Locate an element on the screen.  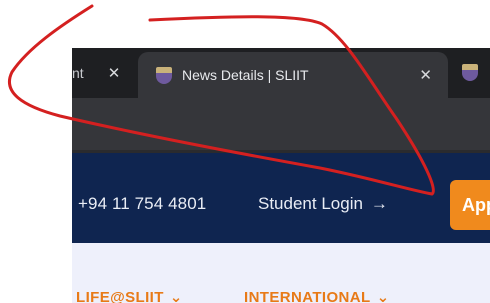
nav-label: INTERNATIONAL is located at coordinates (307, 296).